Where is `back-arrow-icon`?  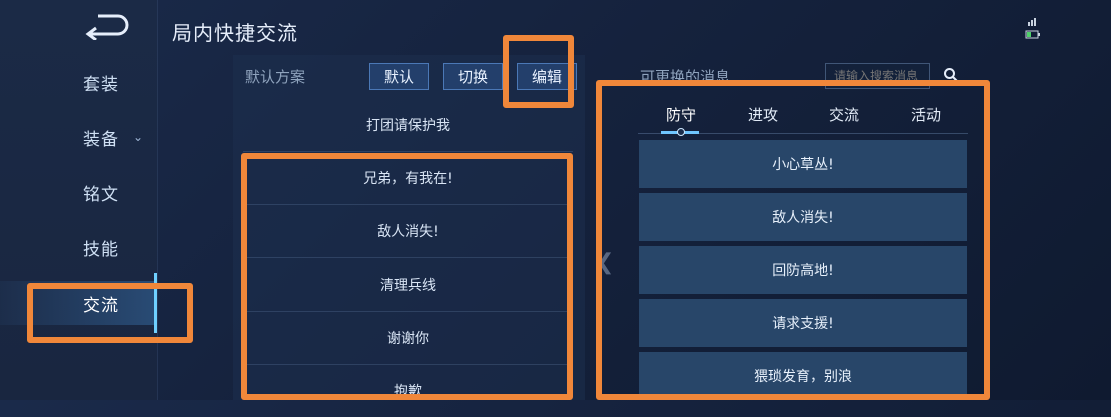 back-arrow-icon is located at coordinates (106, 25).